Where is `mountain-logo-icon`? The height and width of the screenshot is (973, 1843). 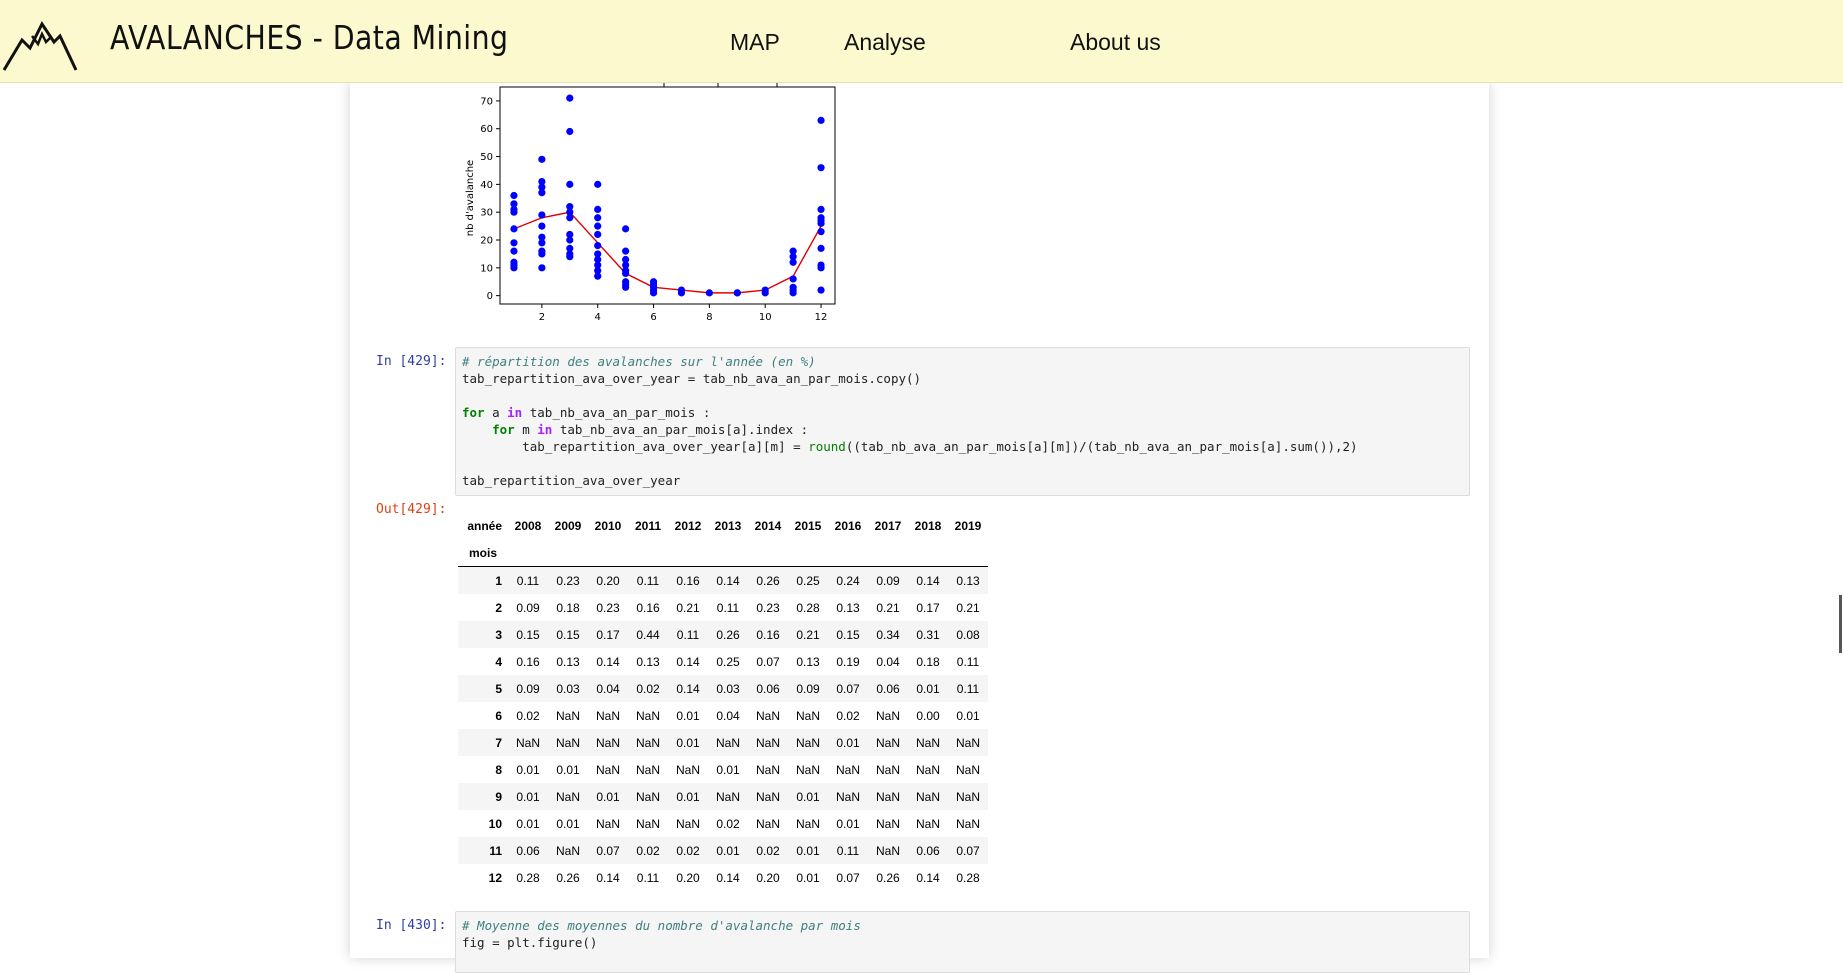 mountain-logo-icon is located at coordinates (40, 41).